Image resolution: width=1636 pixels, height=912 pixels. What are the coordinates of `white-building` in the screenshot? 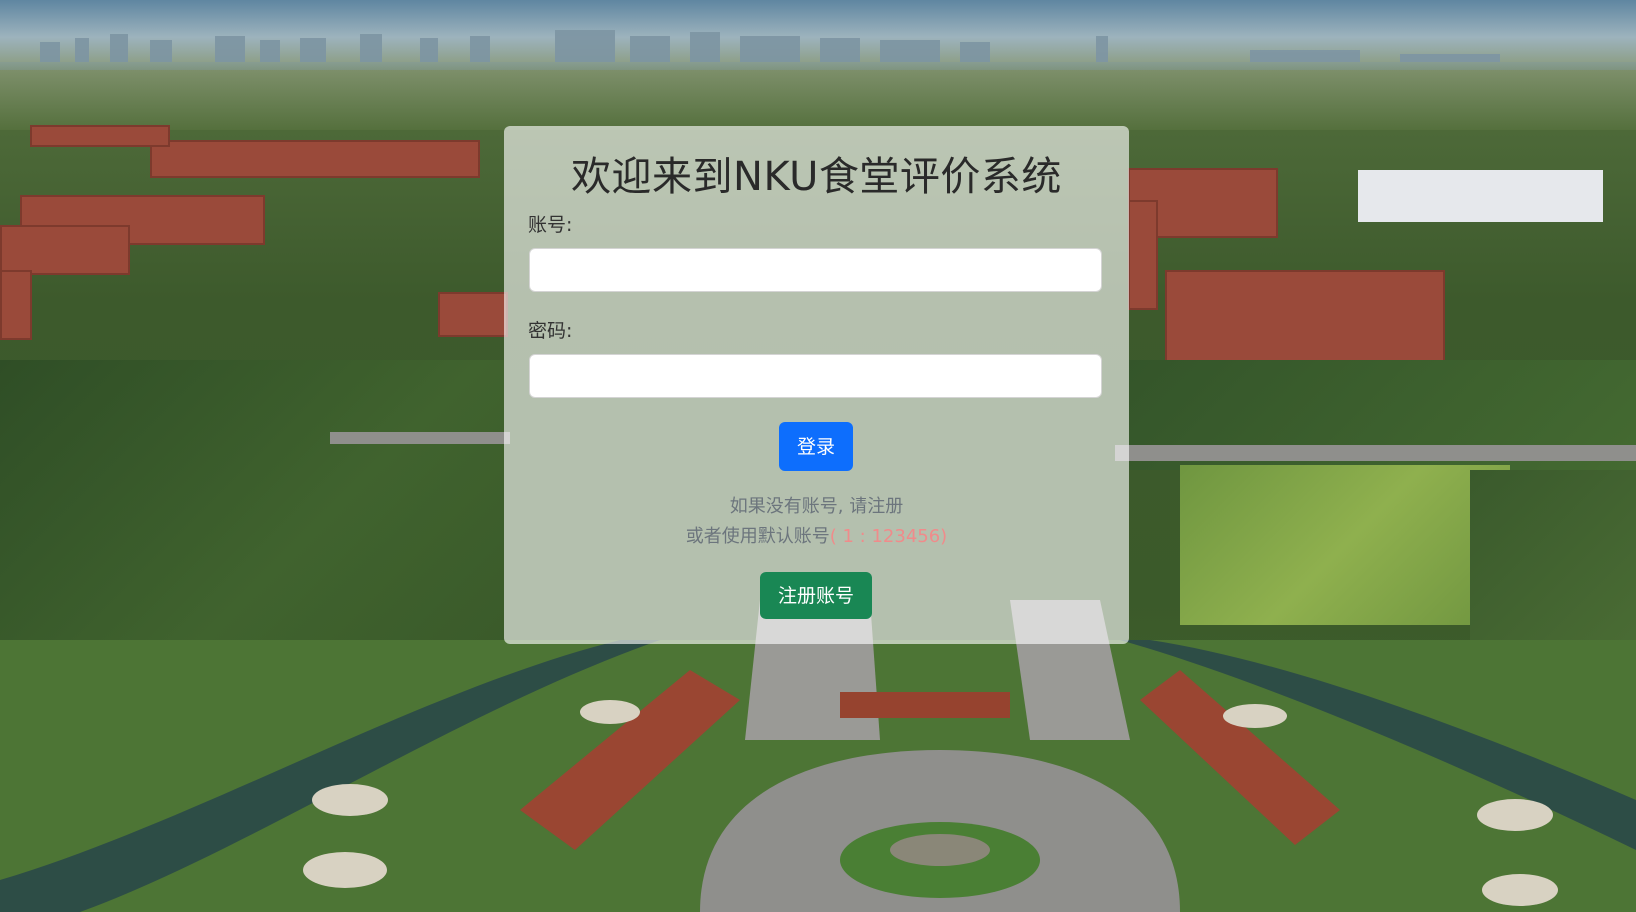 It's located at (1480, 196).